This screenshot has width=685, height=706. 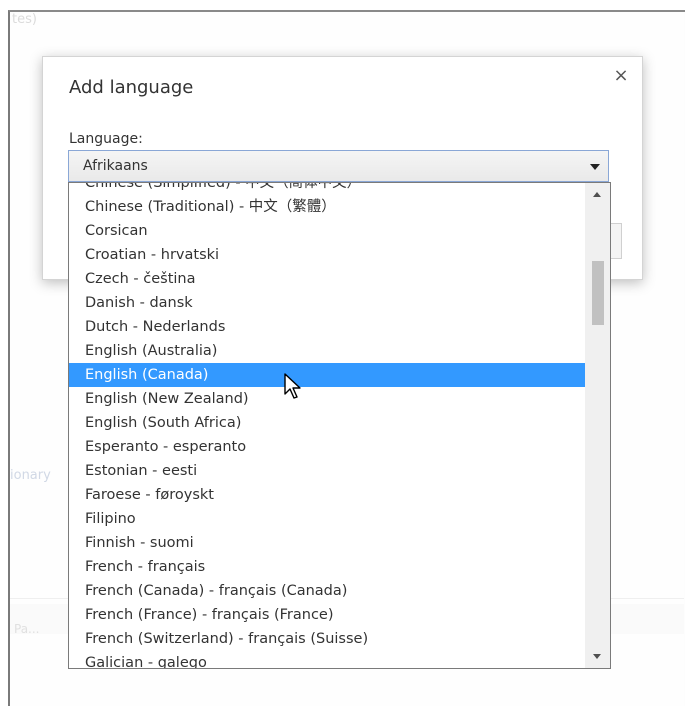 I want to click on scroll-down-arrow-icon, so click(x=597, y=657).